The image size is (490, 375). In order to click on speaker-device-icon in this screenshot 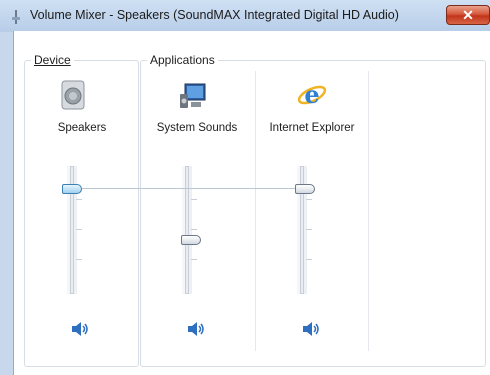, I will do `click(73, 95)`.